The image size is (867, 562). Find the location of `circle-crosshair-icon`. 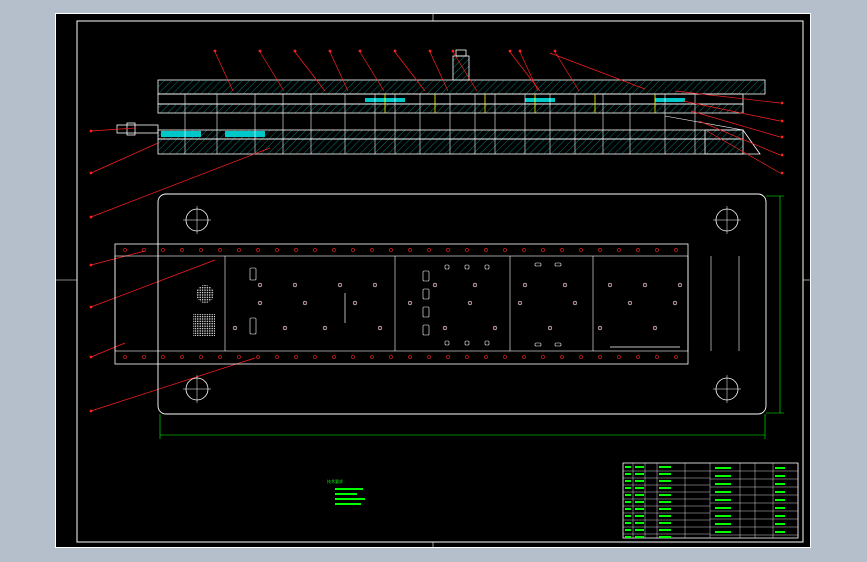

circle-crosshair-icon is located at coordinates (727, 389).